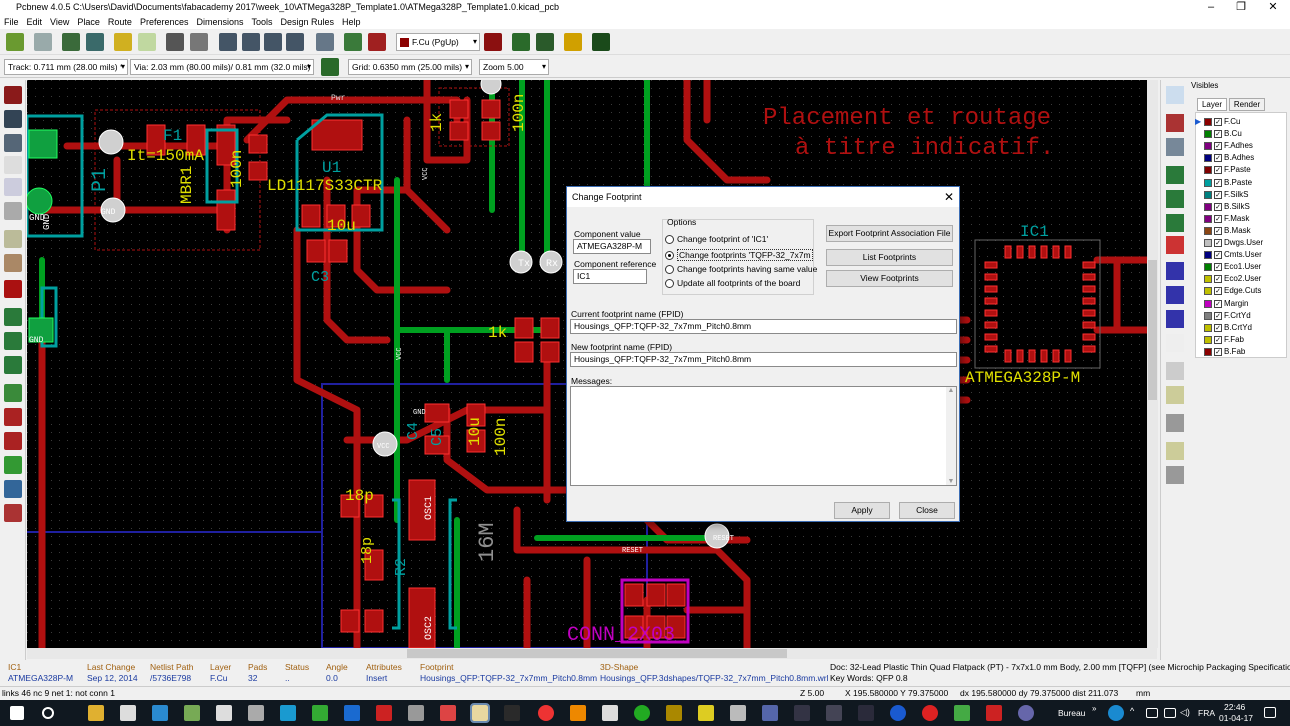 The height and width of the screenshot is (726, 1290). I want to click on autoplace-icon, so click(521, 42).